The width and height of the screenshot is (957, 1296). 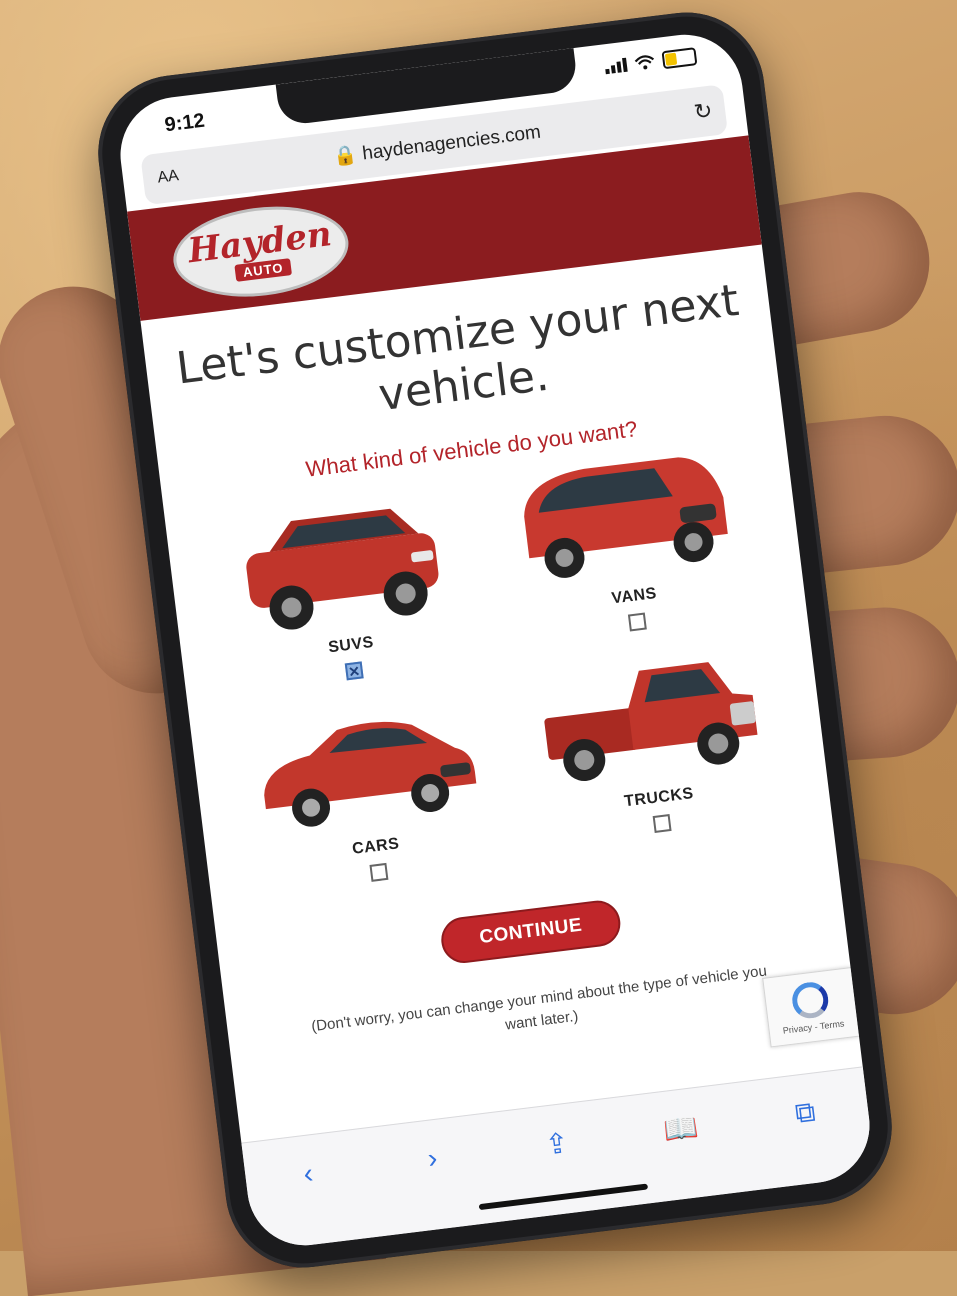 What do you see at coordinates (616, 66) in the screenshot?
I see `cellular-signal-icon` at bounding box center [616, 66].